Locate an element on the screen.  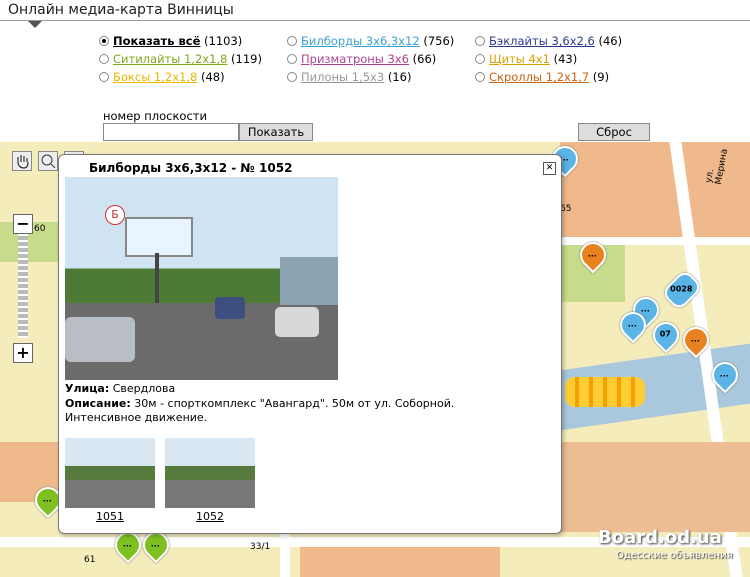
filter-show-all: Показать всё (1103) is located at coordinates (180, 41).